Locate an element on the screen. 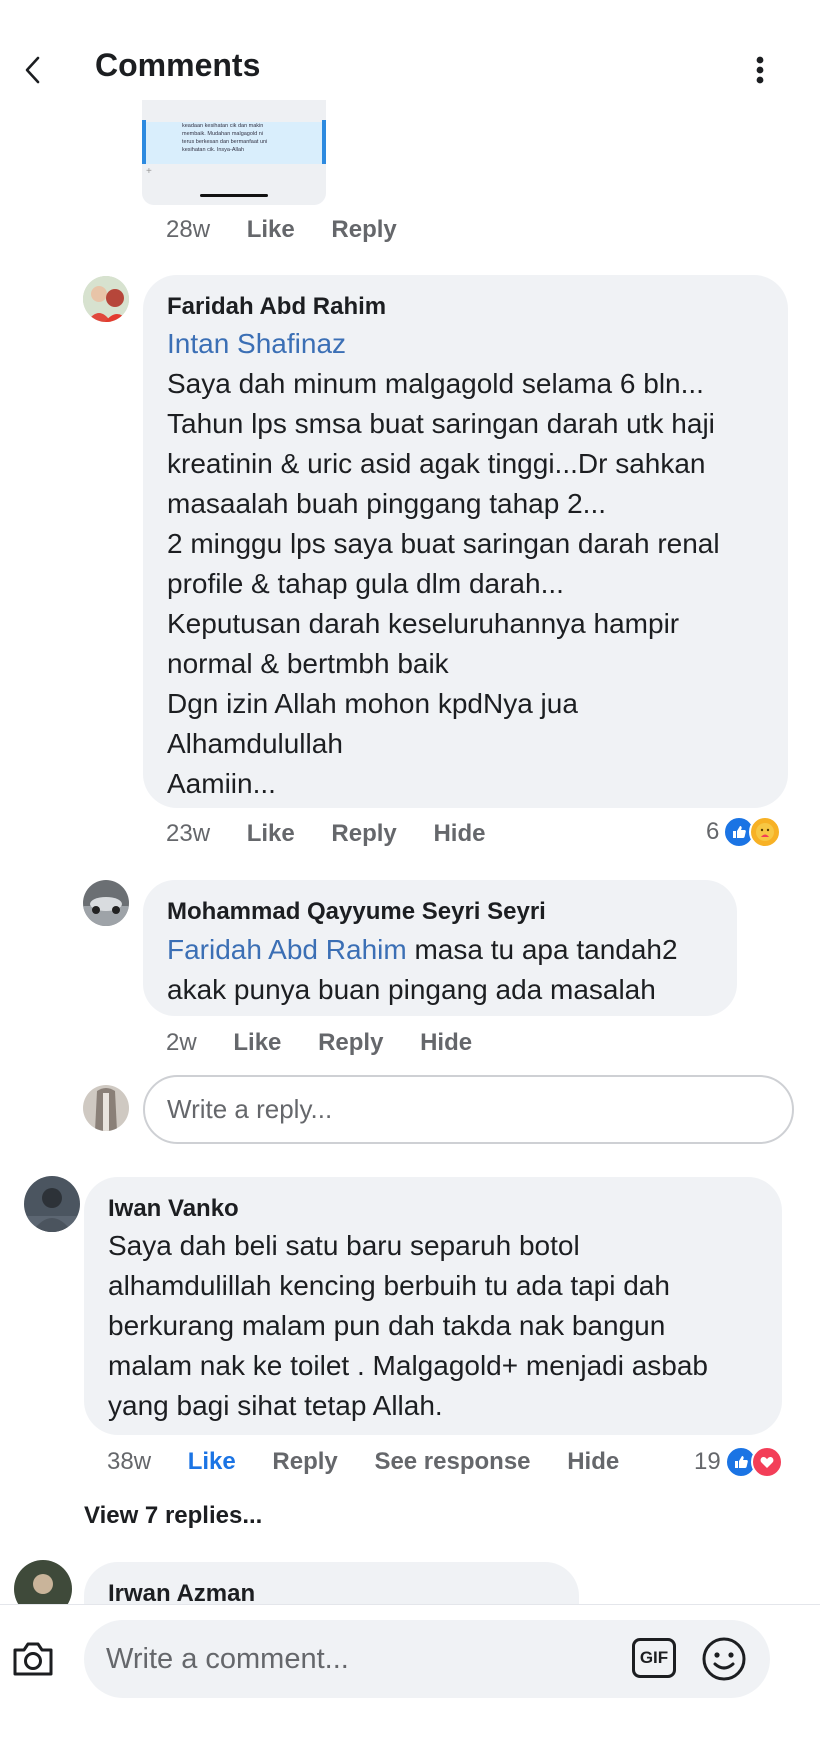 This screenshot has width=820, height=1746. page-title: Comments is located at coordinates (178, 65).